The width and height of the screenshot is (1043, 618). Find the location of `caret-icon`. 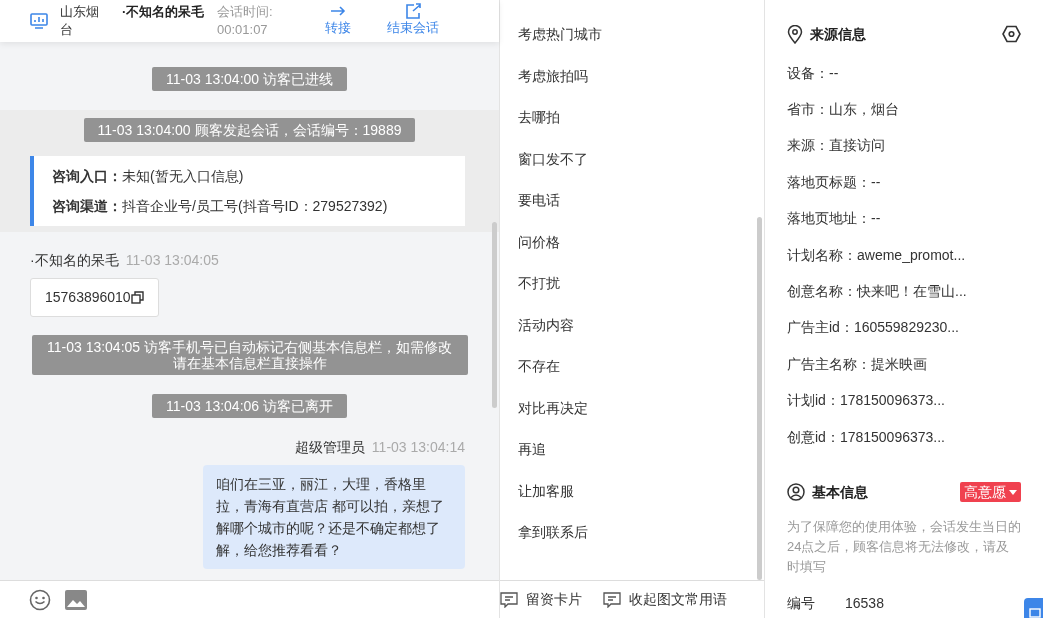

caret-icon is located at coordinates (1013, 492).